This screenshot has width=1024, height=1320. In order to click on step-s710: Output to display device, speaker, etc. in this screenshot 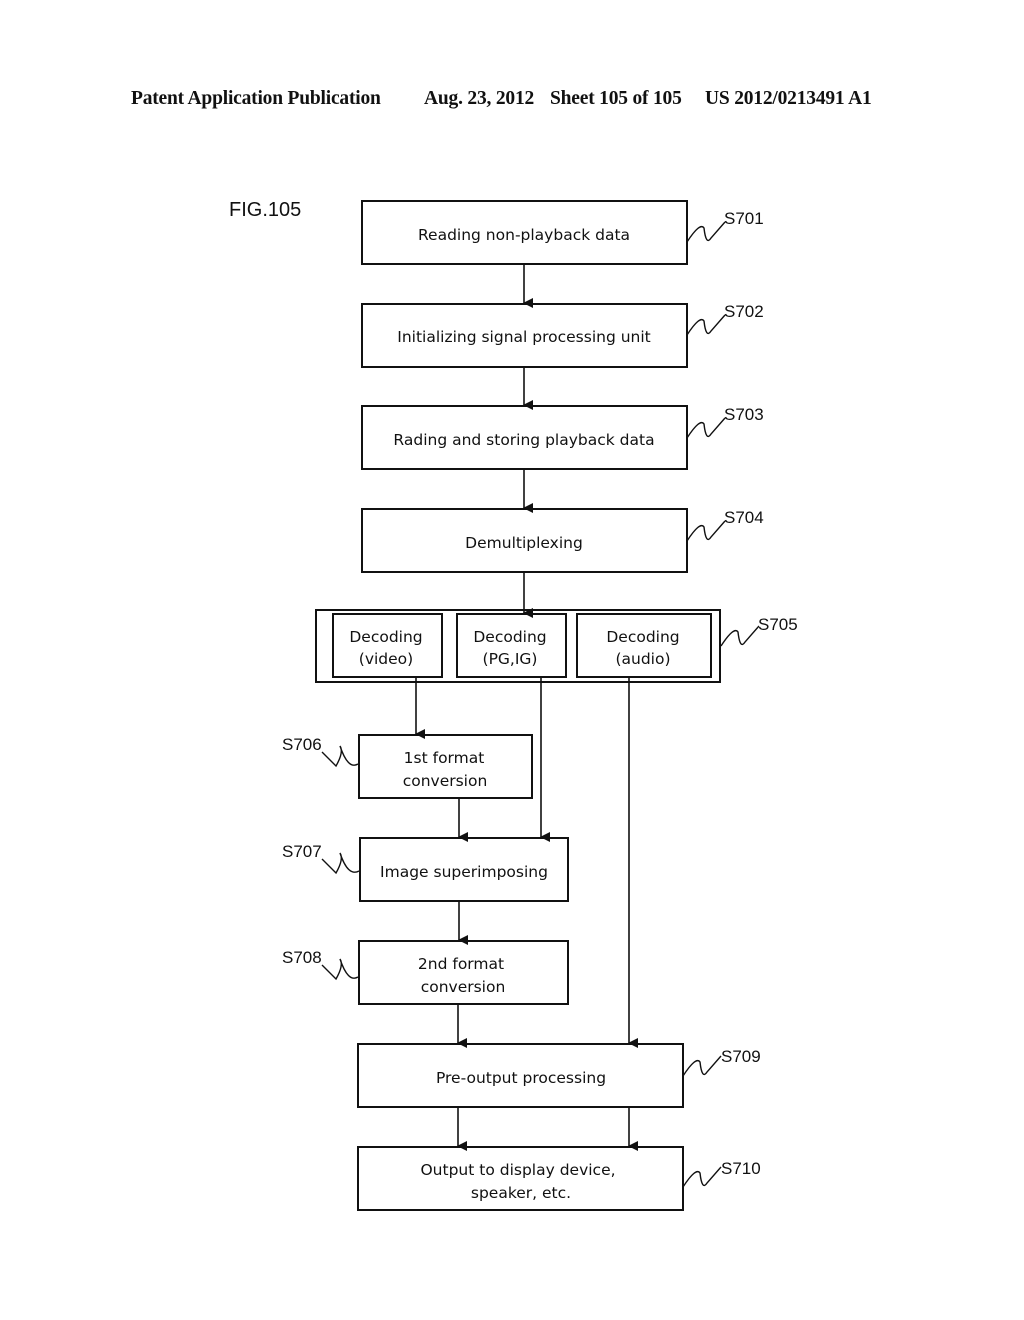, I will do `click(520, 1178)`.